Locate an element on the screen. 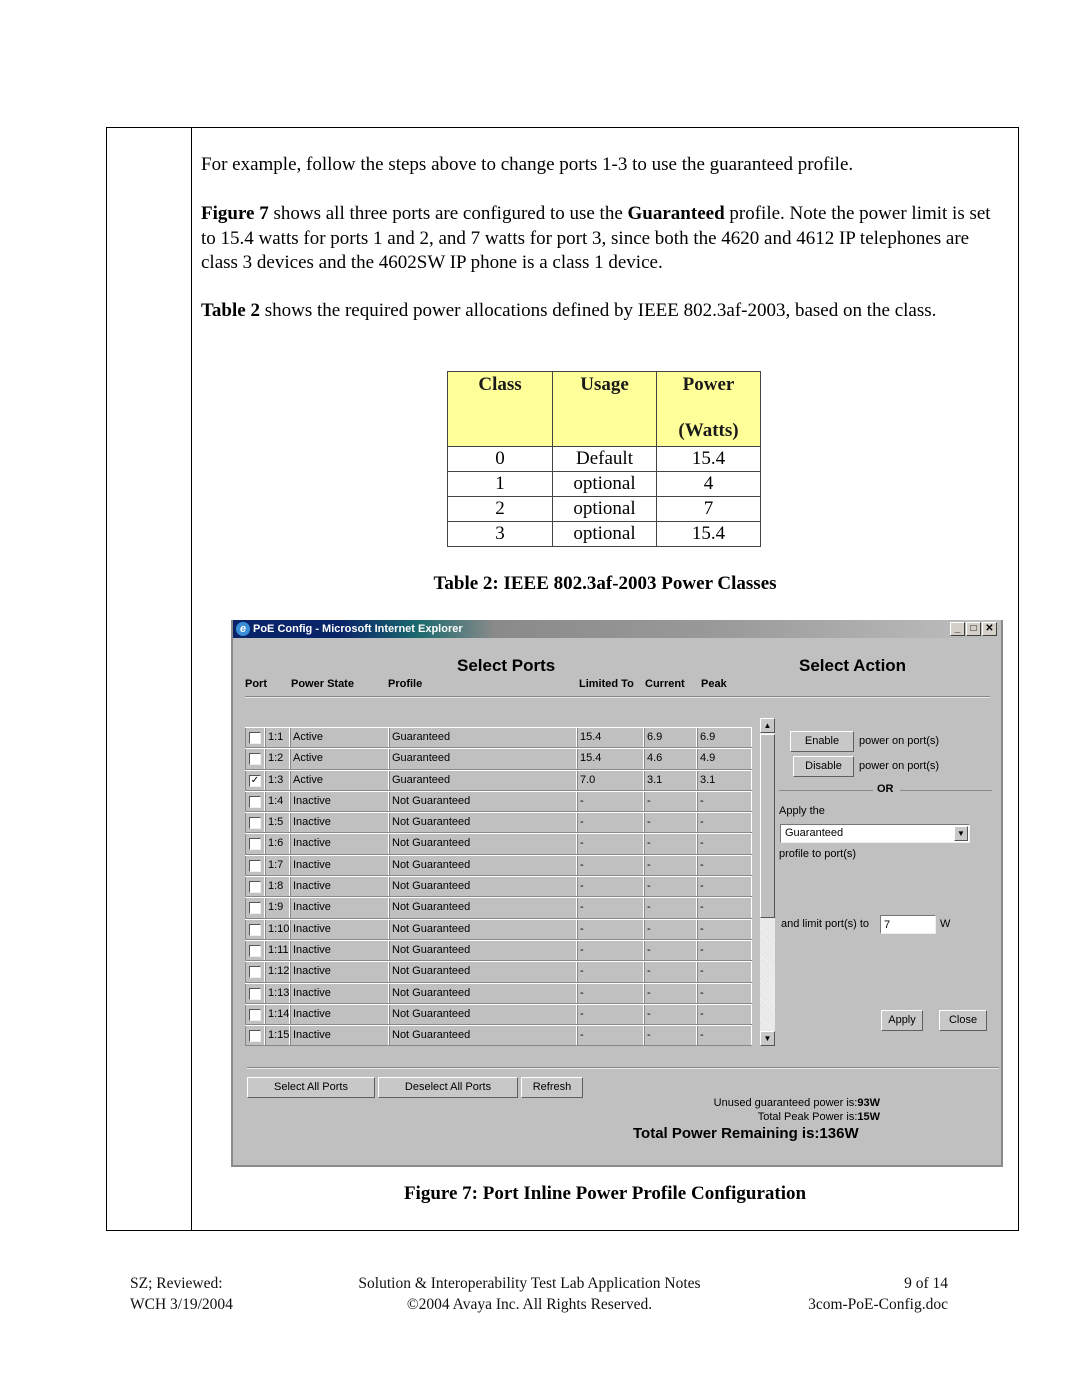  scroll-thumb is located at coordinates (767, 826).